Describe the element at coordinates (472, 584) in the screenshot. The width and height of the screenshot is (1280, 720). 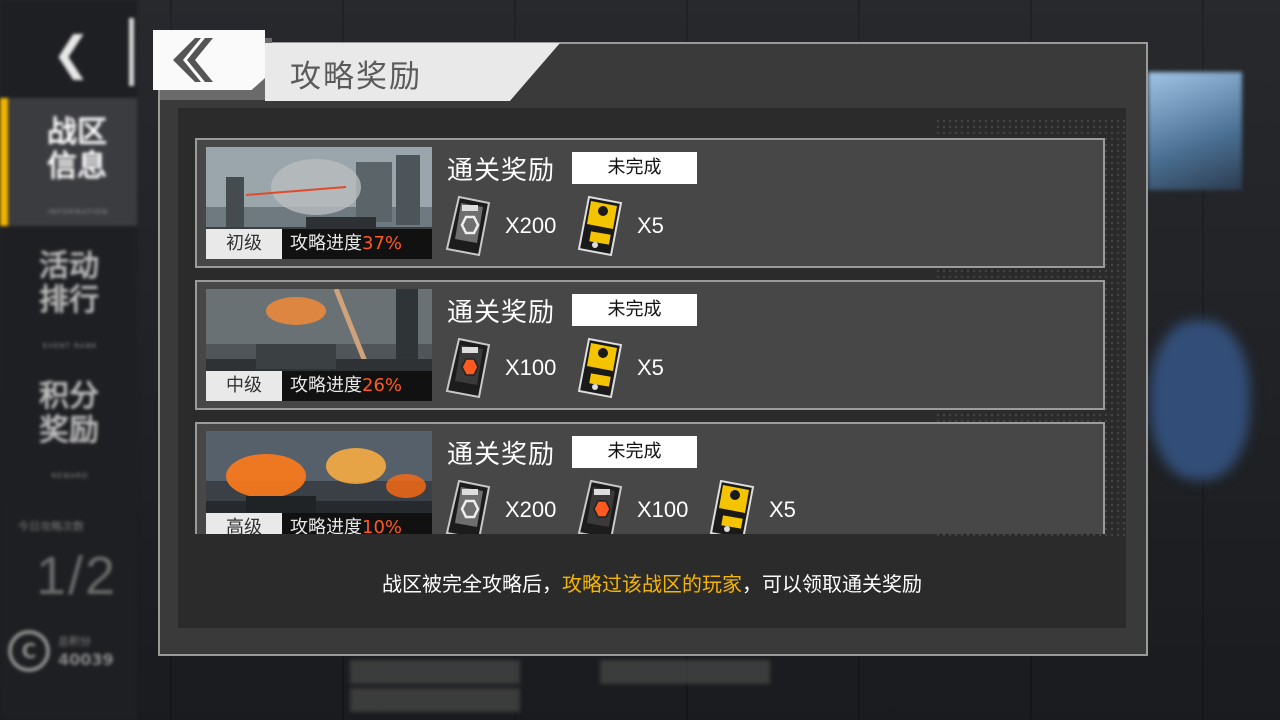
I see `footer-note-text: 战区被完全攻略后，` at that location.